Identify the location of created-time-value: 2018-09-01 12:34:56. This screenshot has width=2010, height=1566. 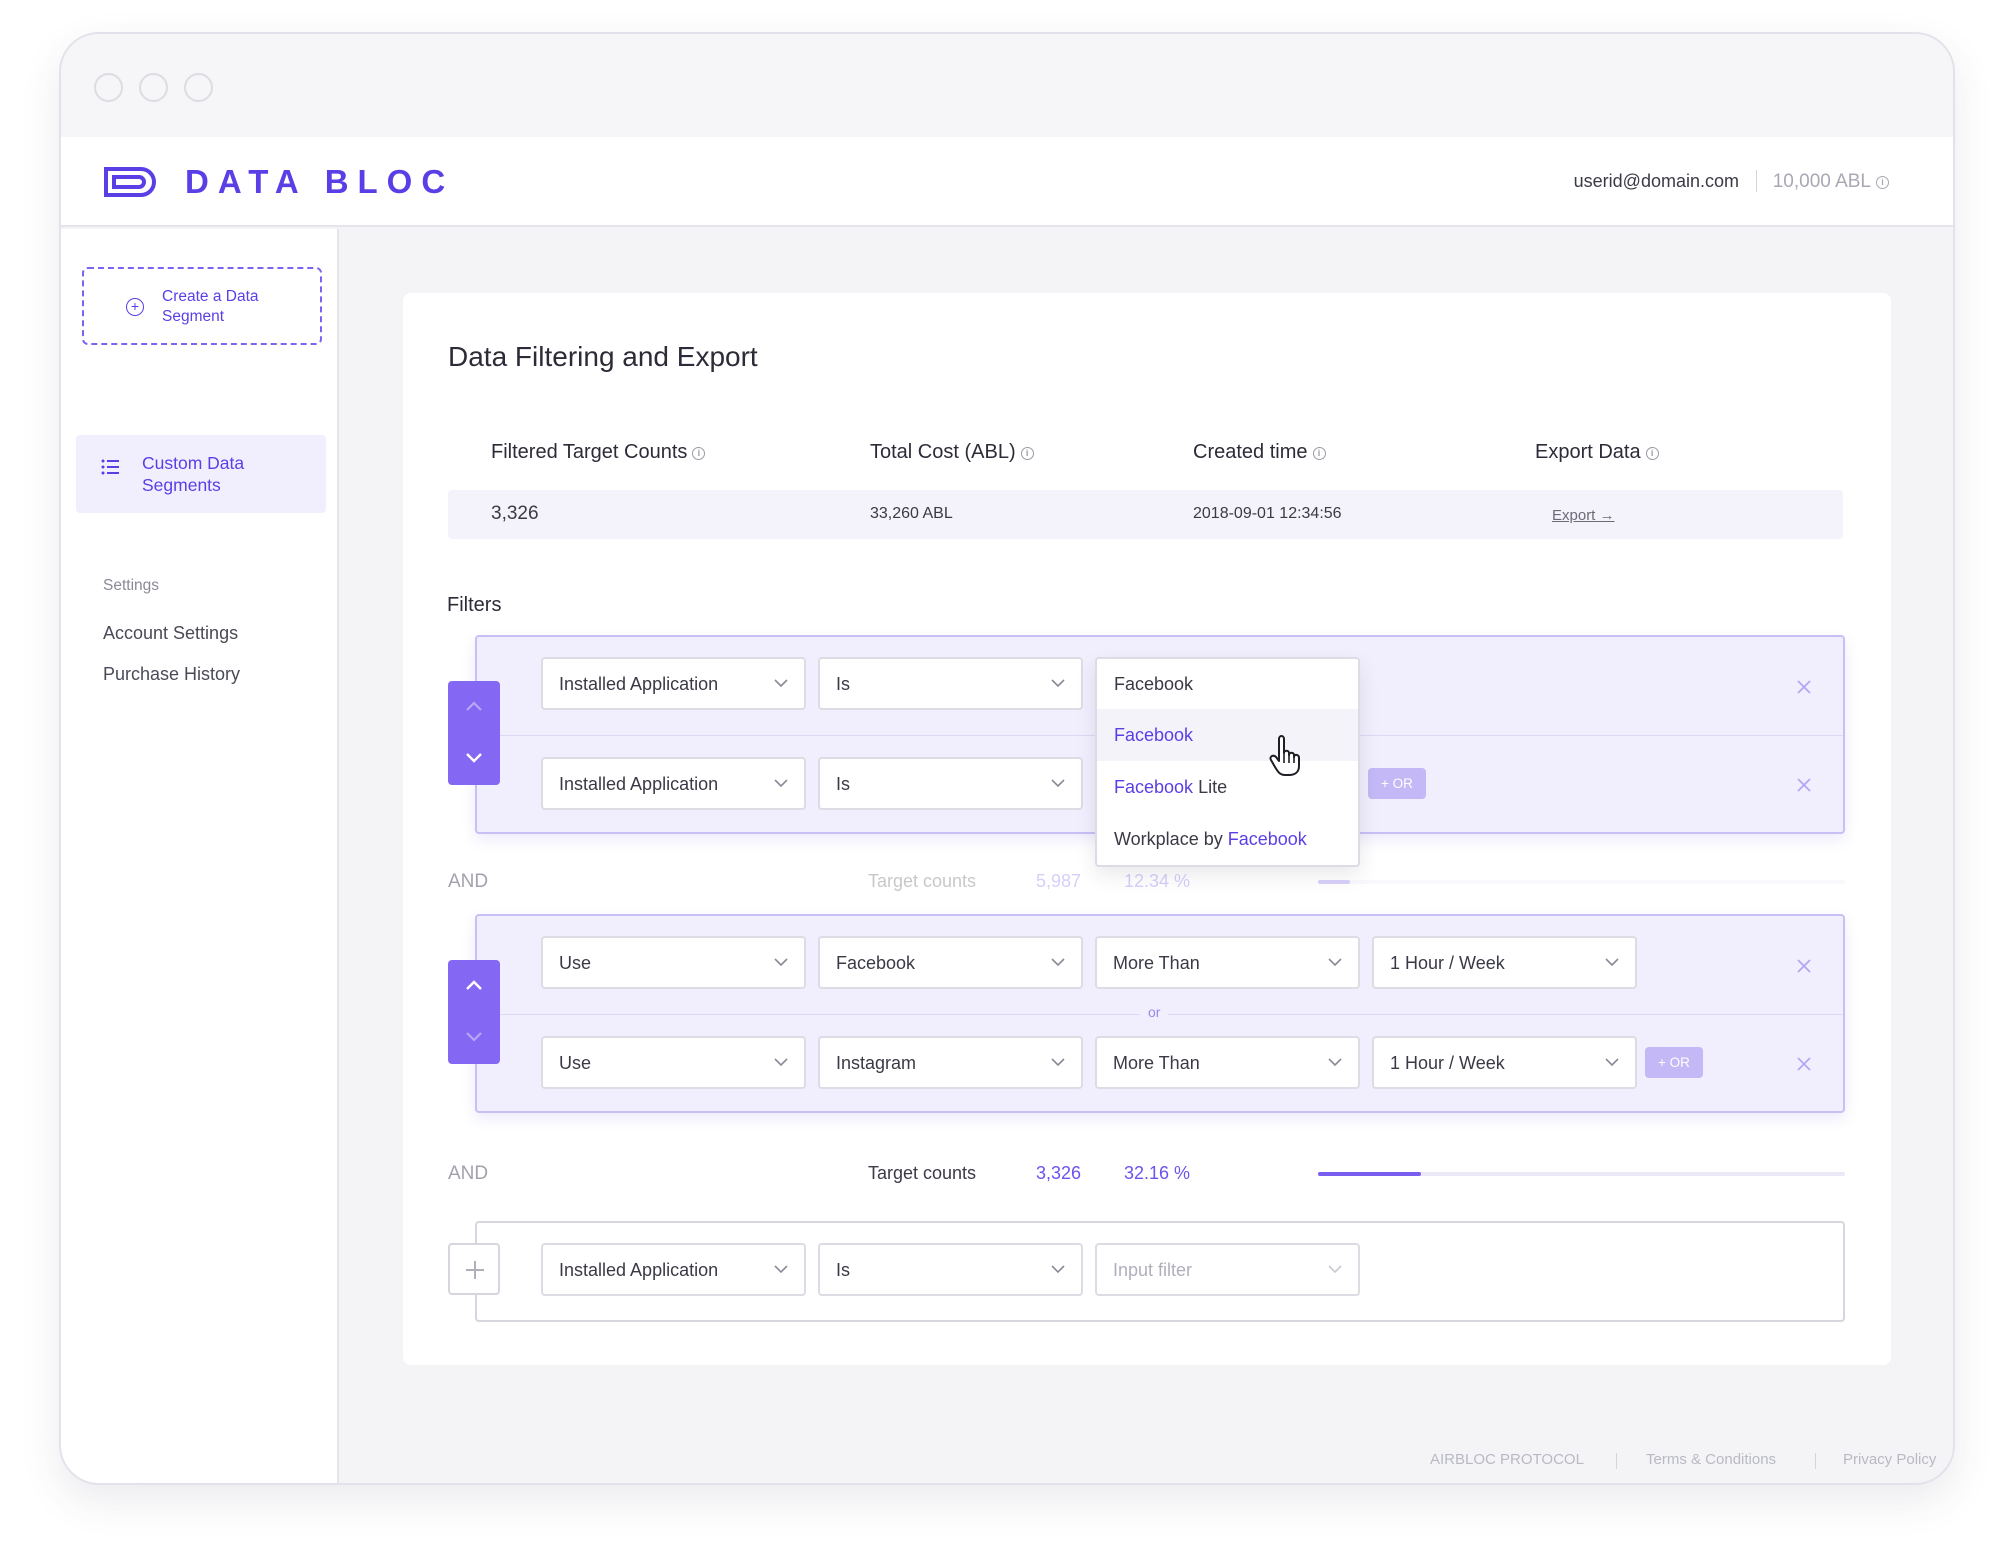
(1267, 513).